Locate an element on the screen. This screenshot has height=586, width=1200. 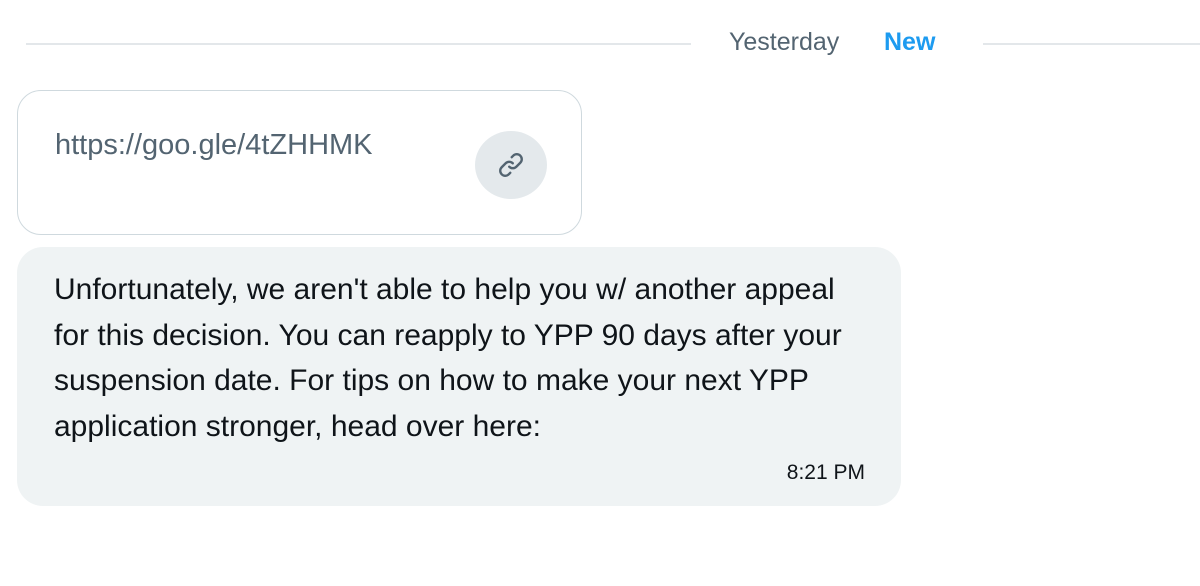
divider-line-left is located at coordinates (358, 44).